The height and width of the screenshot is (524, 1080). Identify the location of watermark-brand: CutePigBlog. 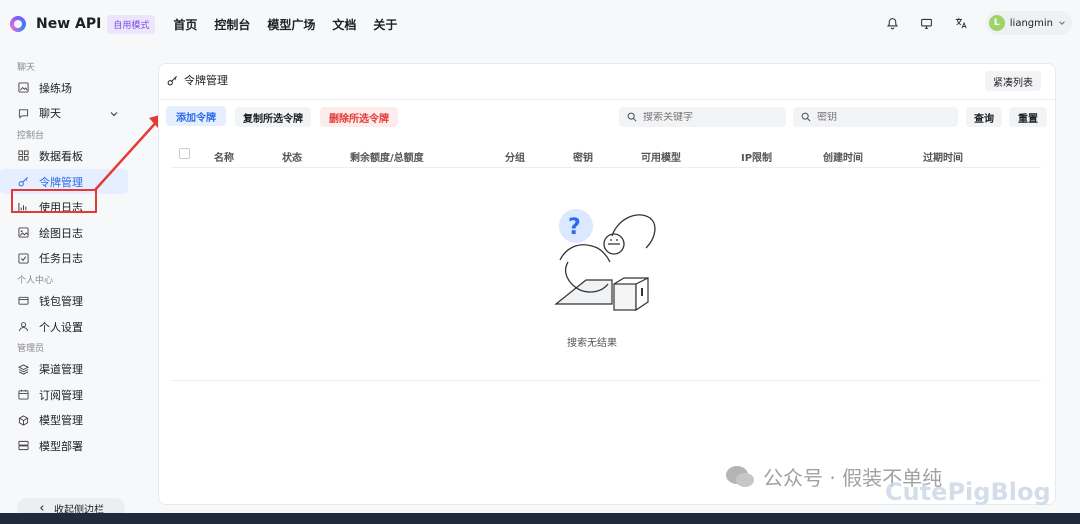
(968, 492).